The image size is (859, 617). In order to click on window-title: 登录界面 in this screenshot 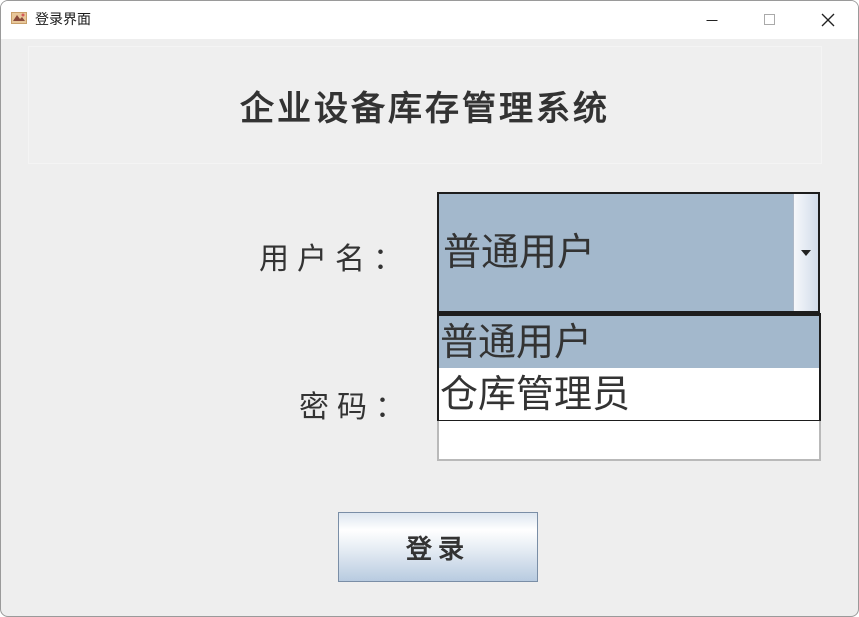, I will do `click(63, 20)`.